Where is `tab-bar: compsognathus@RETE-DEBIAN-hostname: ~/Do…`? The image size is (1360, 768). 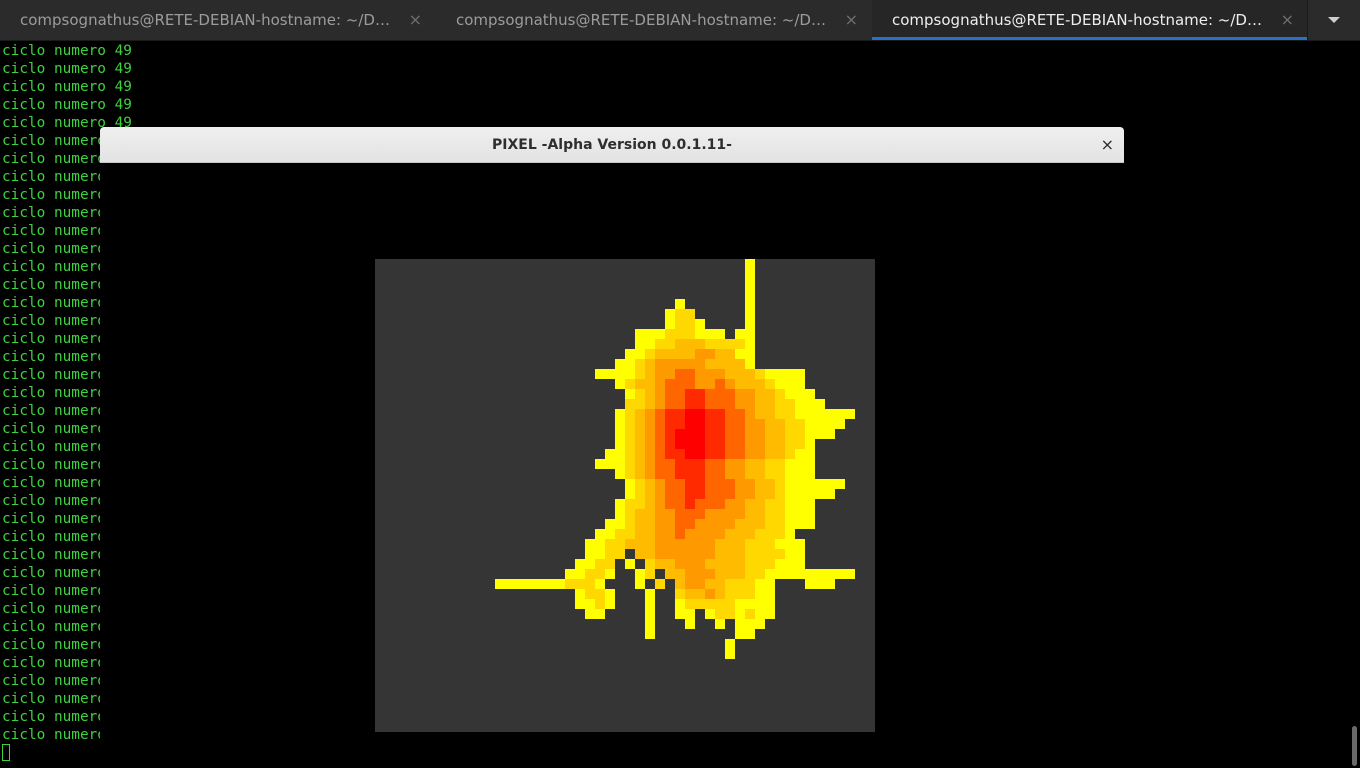
tab-bar: compsognathus@RETE-DEBIAN-hostname: ~/Do… is located at coordinates (680, 20).